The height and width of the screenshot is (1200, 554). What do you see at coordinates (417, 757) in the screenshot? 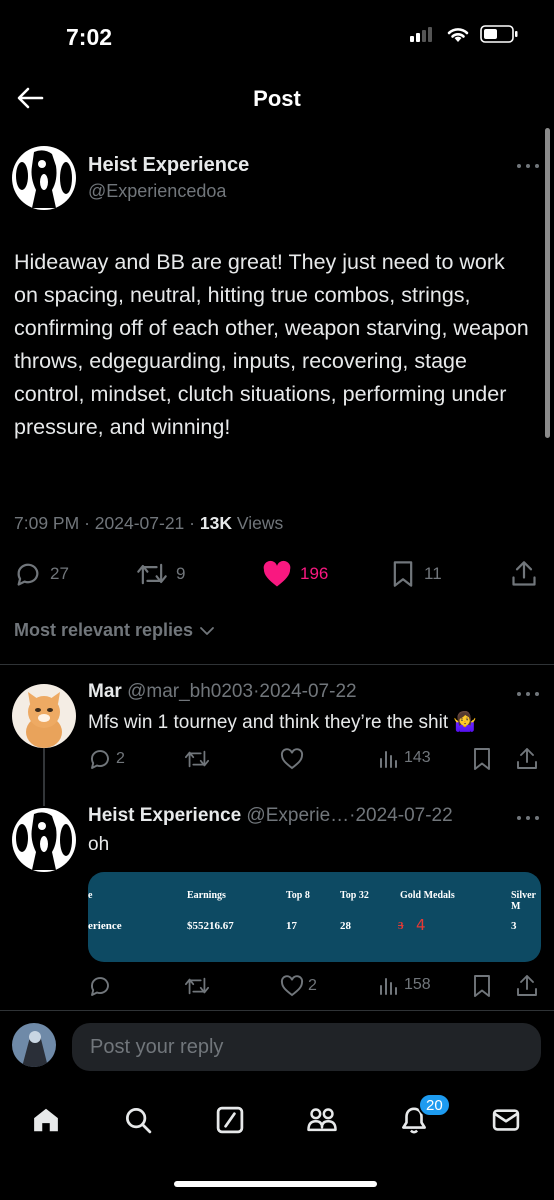
I see `views-count: 143` at bounding box center [417, 757].